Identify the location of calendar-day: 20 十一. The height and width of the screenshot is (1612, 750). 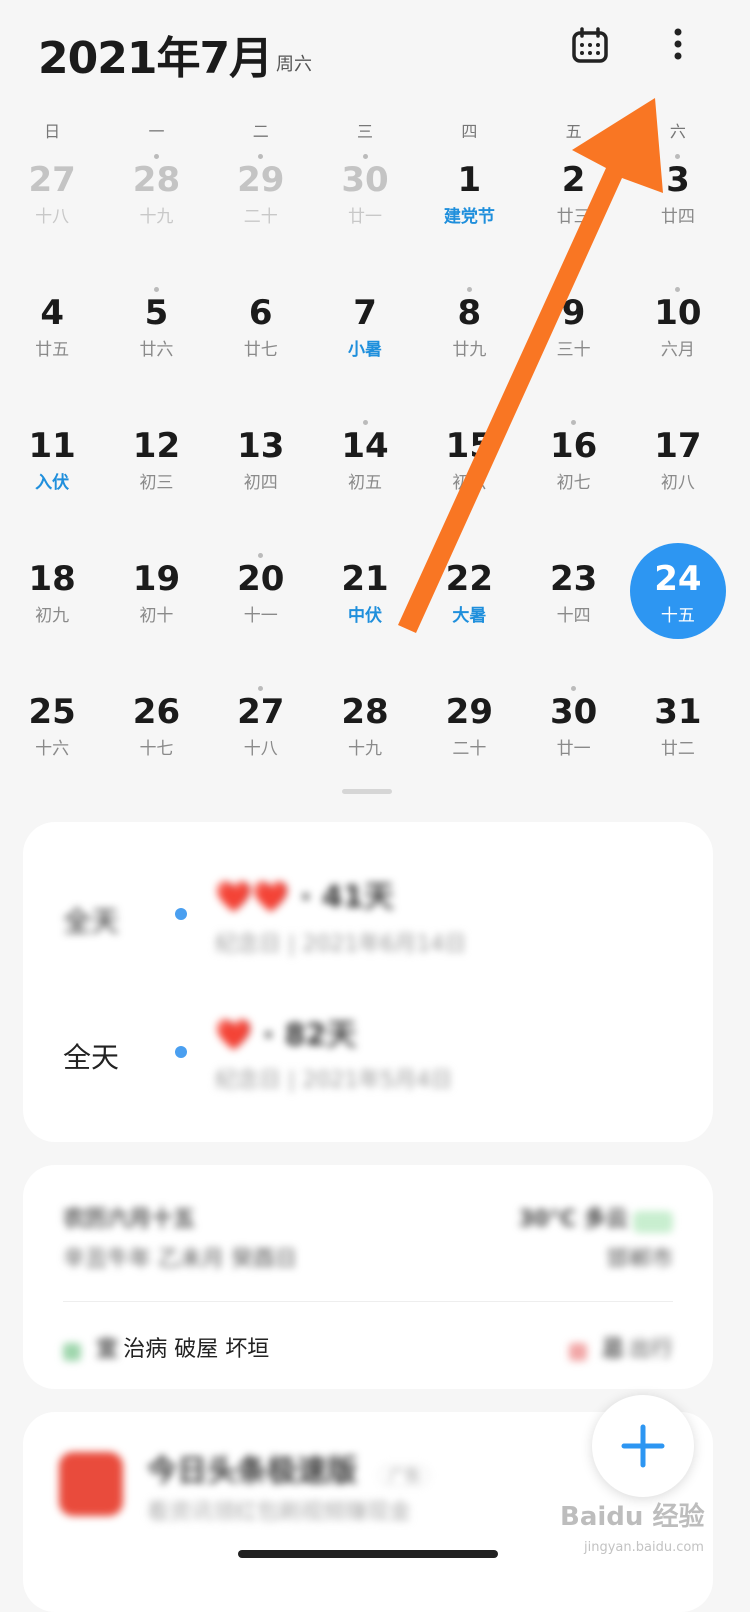
(261, 615).